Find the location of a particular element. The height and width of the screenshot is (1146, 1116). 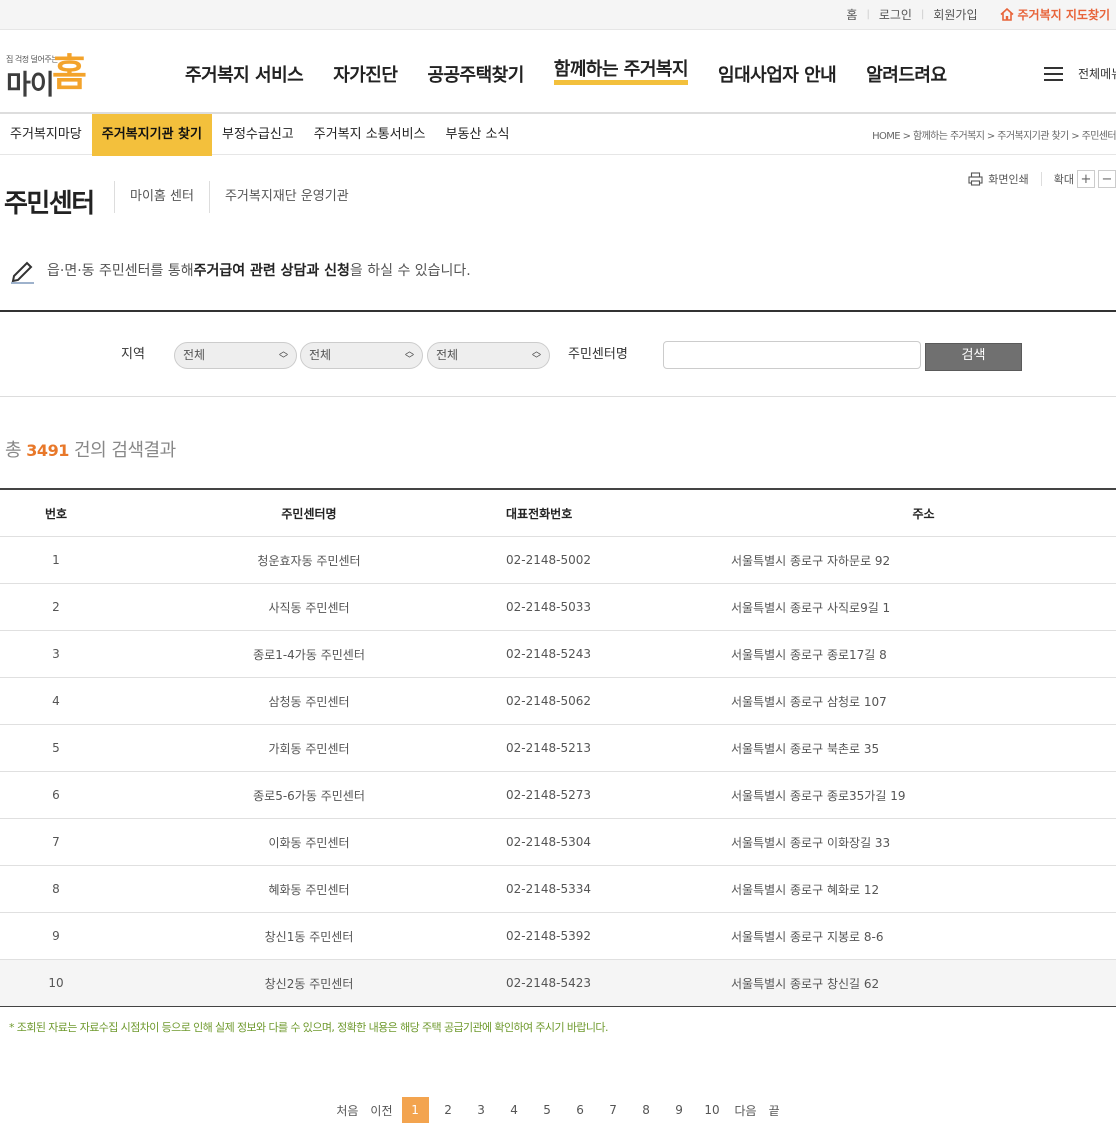

tab-real-estate-news: 부동산 소식 is located at coordinates (478, 134).